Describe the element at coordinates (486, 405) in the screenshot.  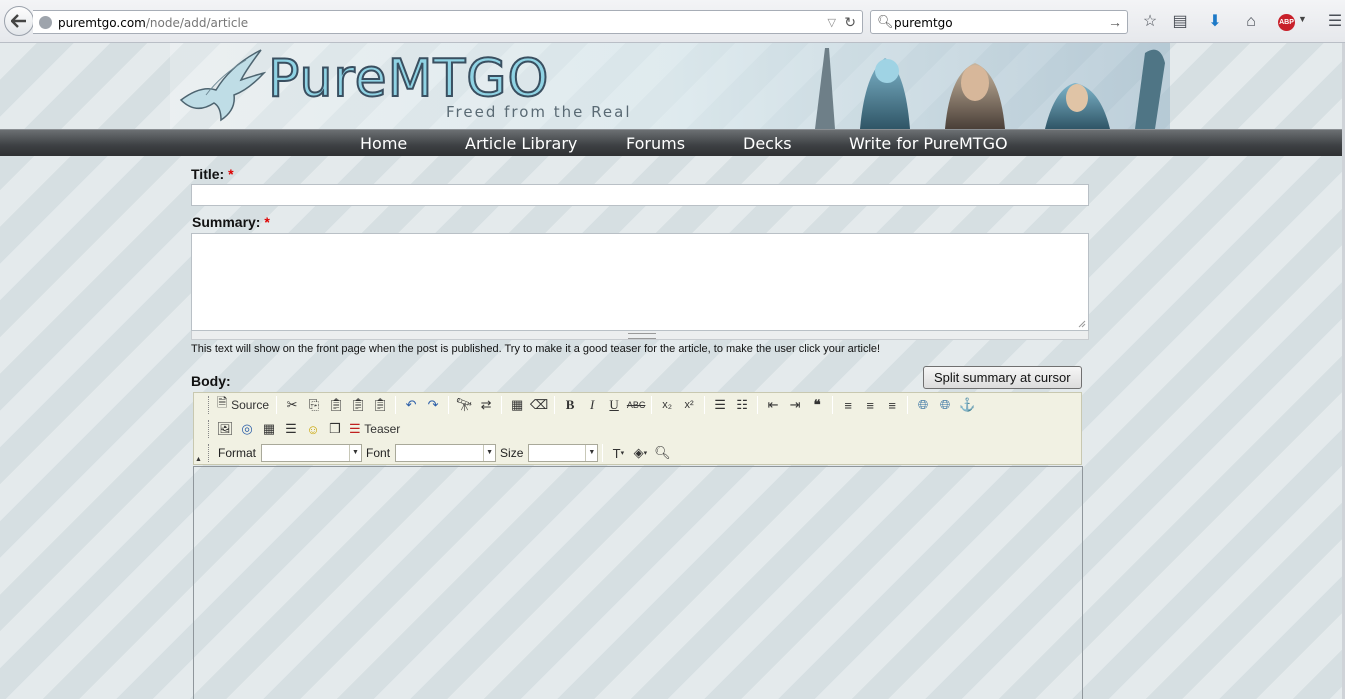
I see `replace-icon: ⇄` at that location.